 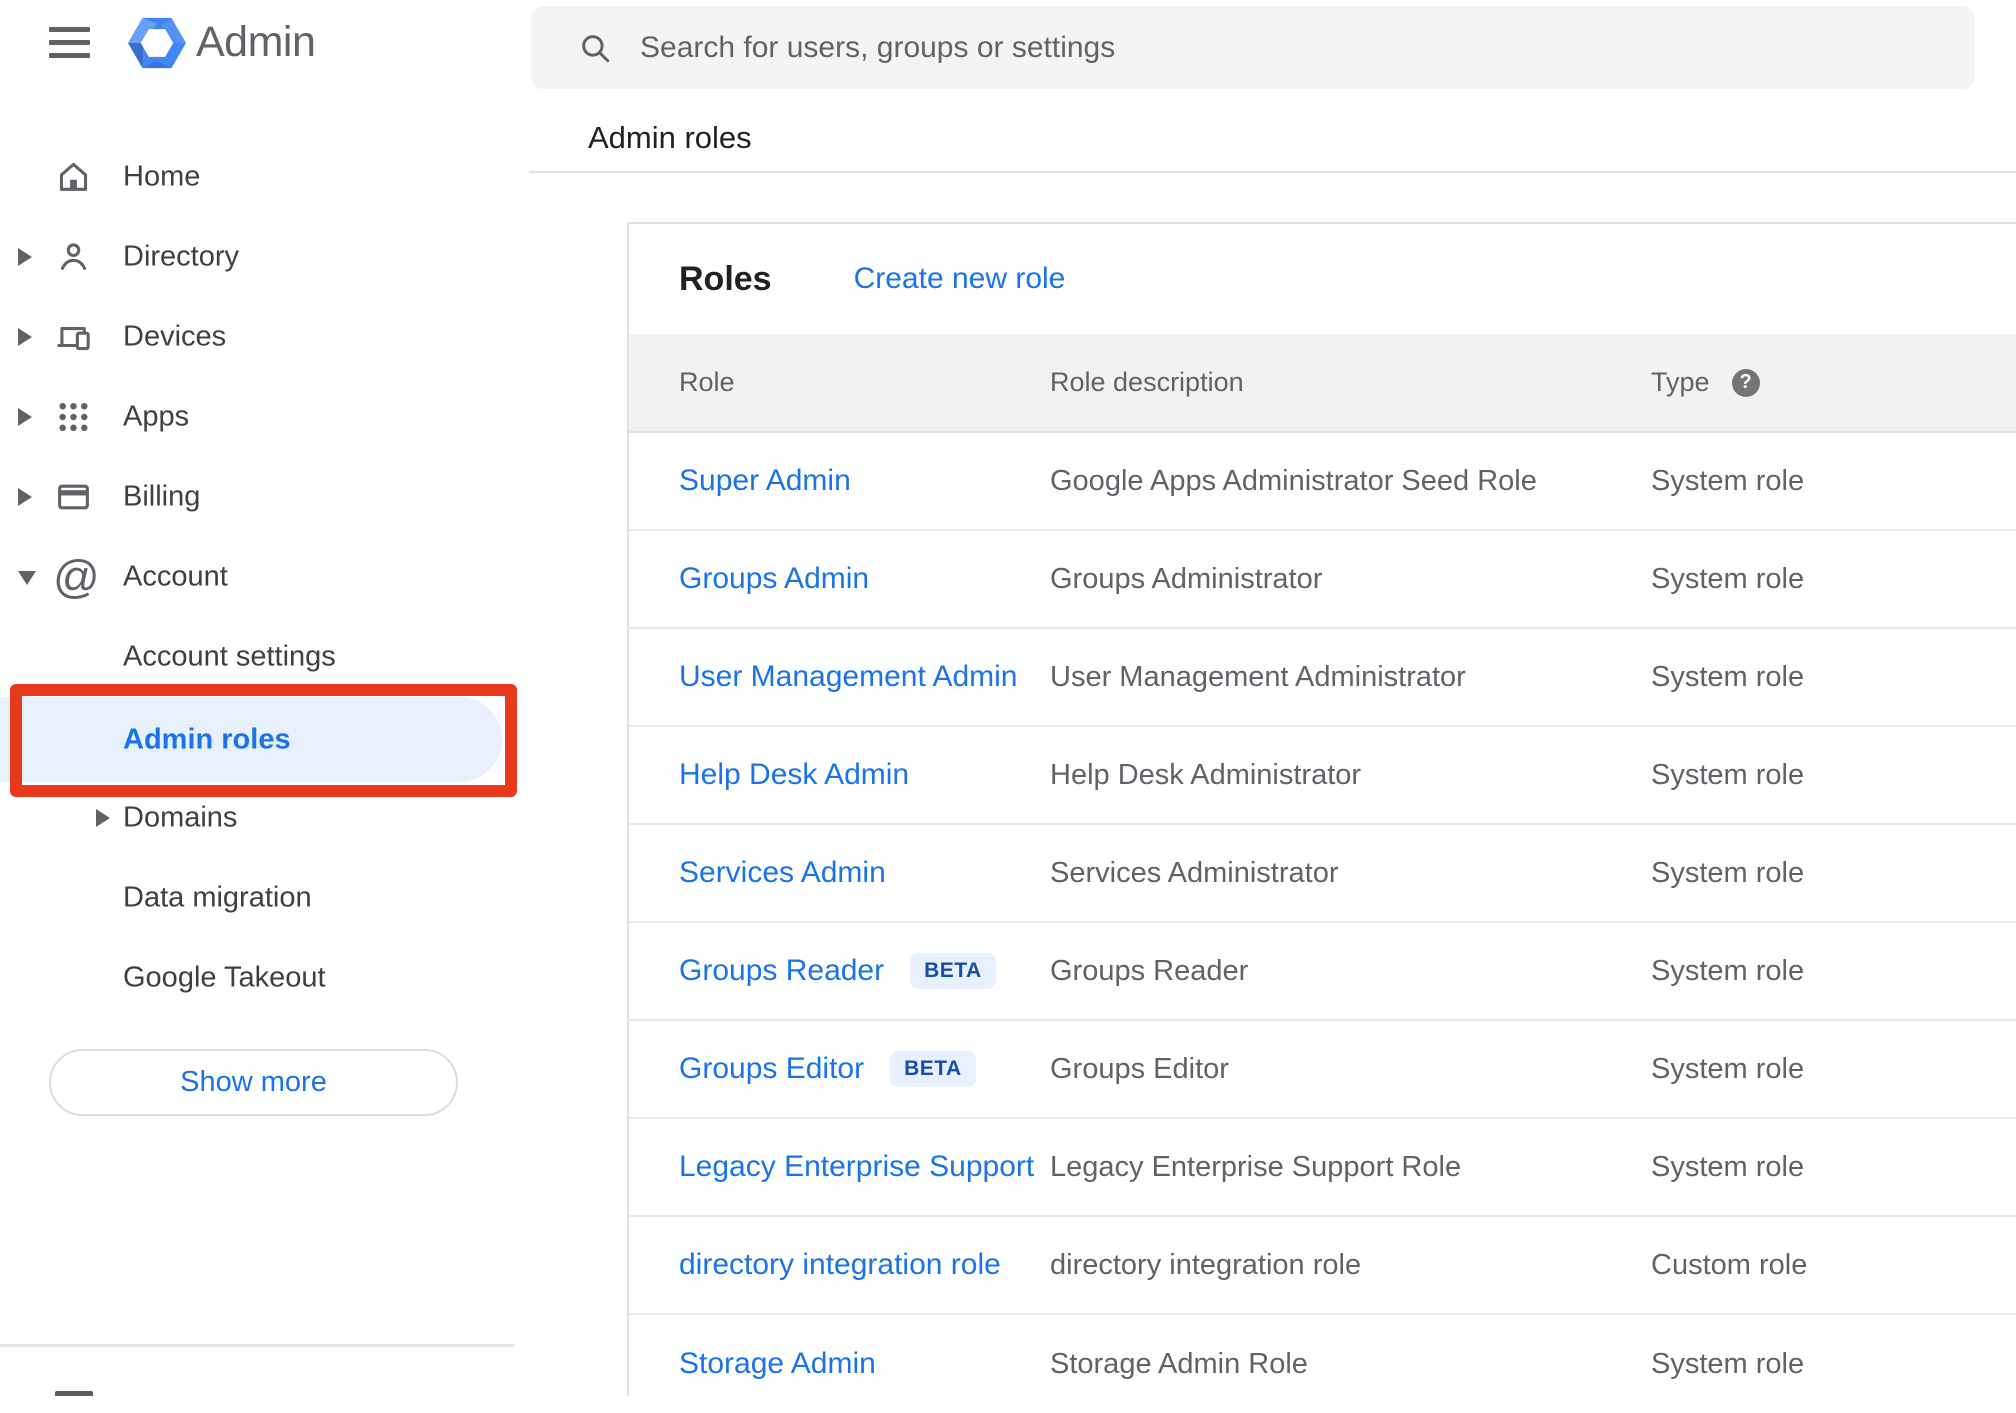 I want to click on sidebar-item-label: Billing, so click(x=162, y=496).